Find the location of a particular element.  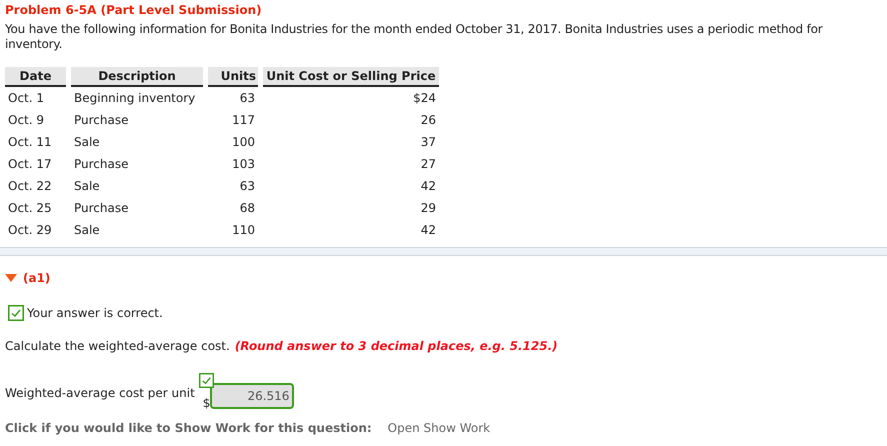

table-cell-text: Oct. 17 is located at coordinates (30, 164).